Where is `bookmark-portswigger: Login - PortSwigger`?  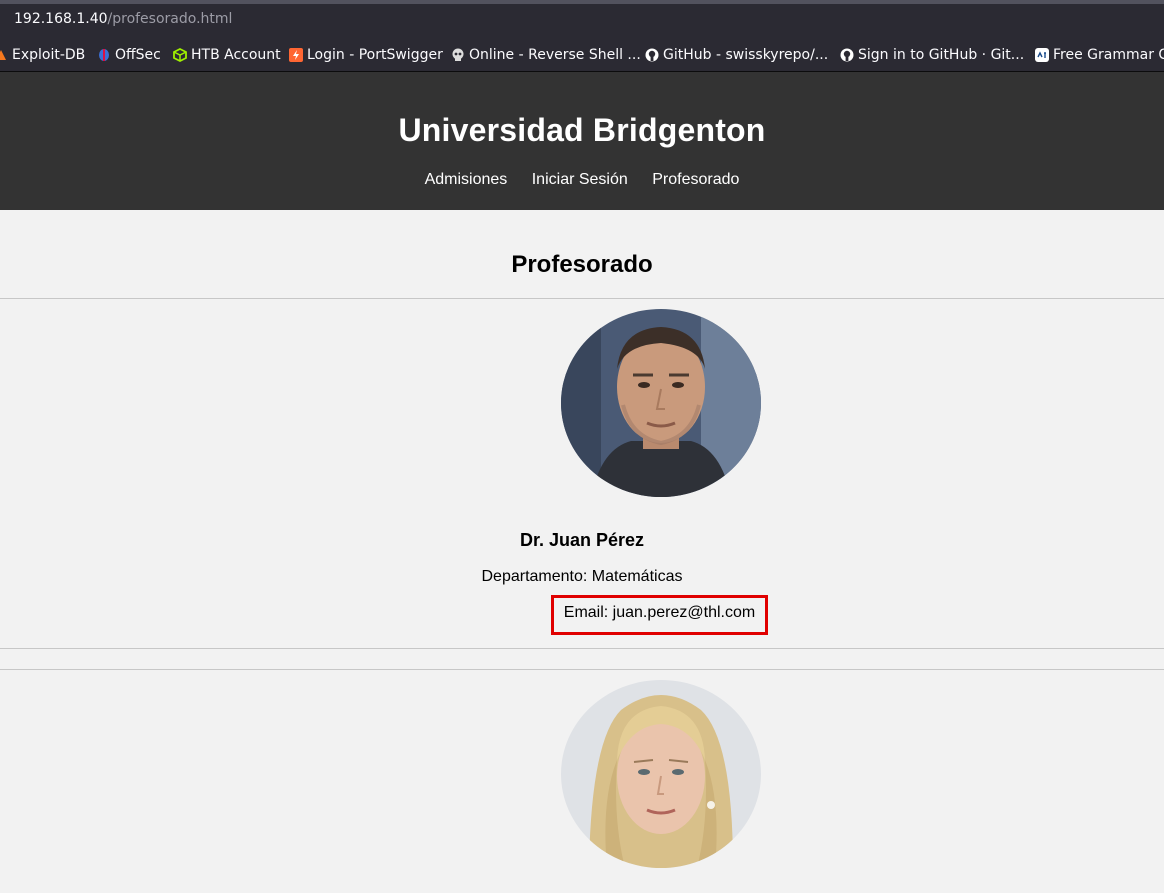
bookmark-portswigger: Login - PortSwigger is located at coordinates (366, 55).